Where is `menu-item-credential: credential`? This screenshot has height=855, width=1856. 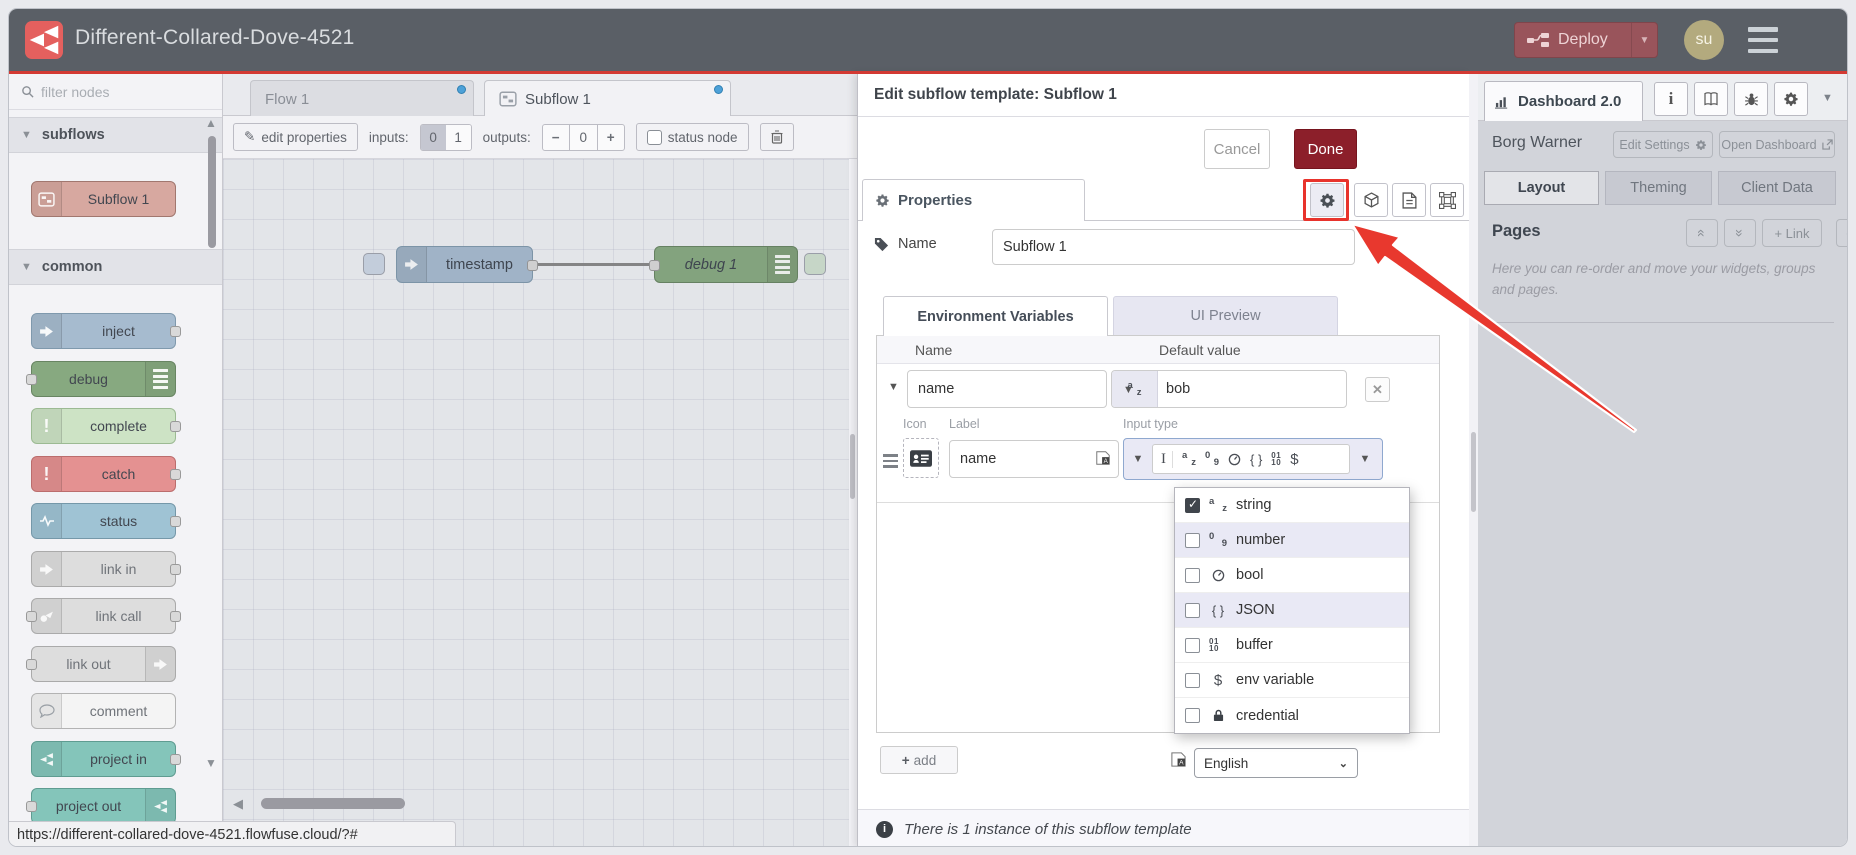 menu-item-credential: credential is located at coordinates (1292, 715).